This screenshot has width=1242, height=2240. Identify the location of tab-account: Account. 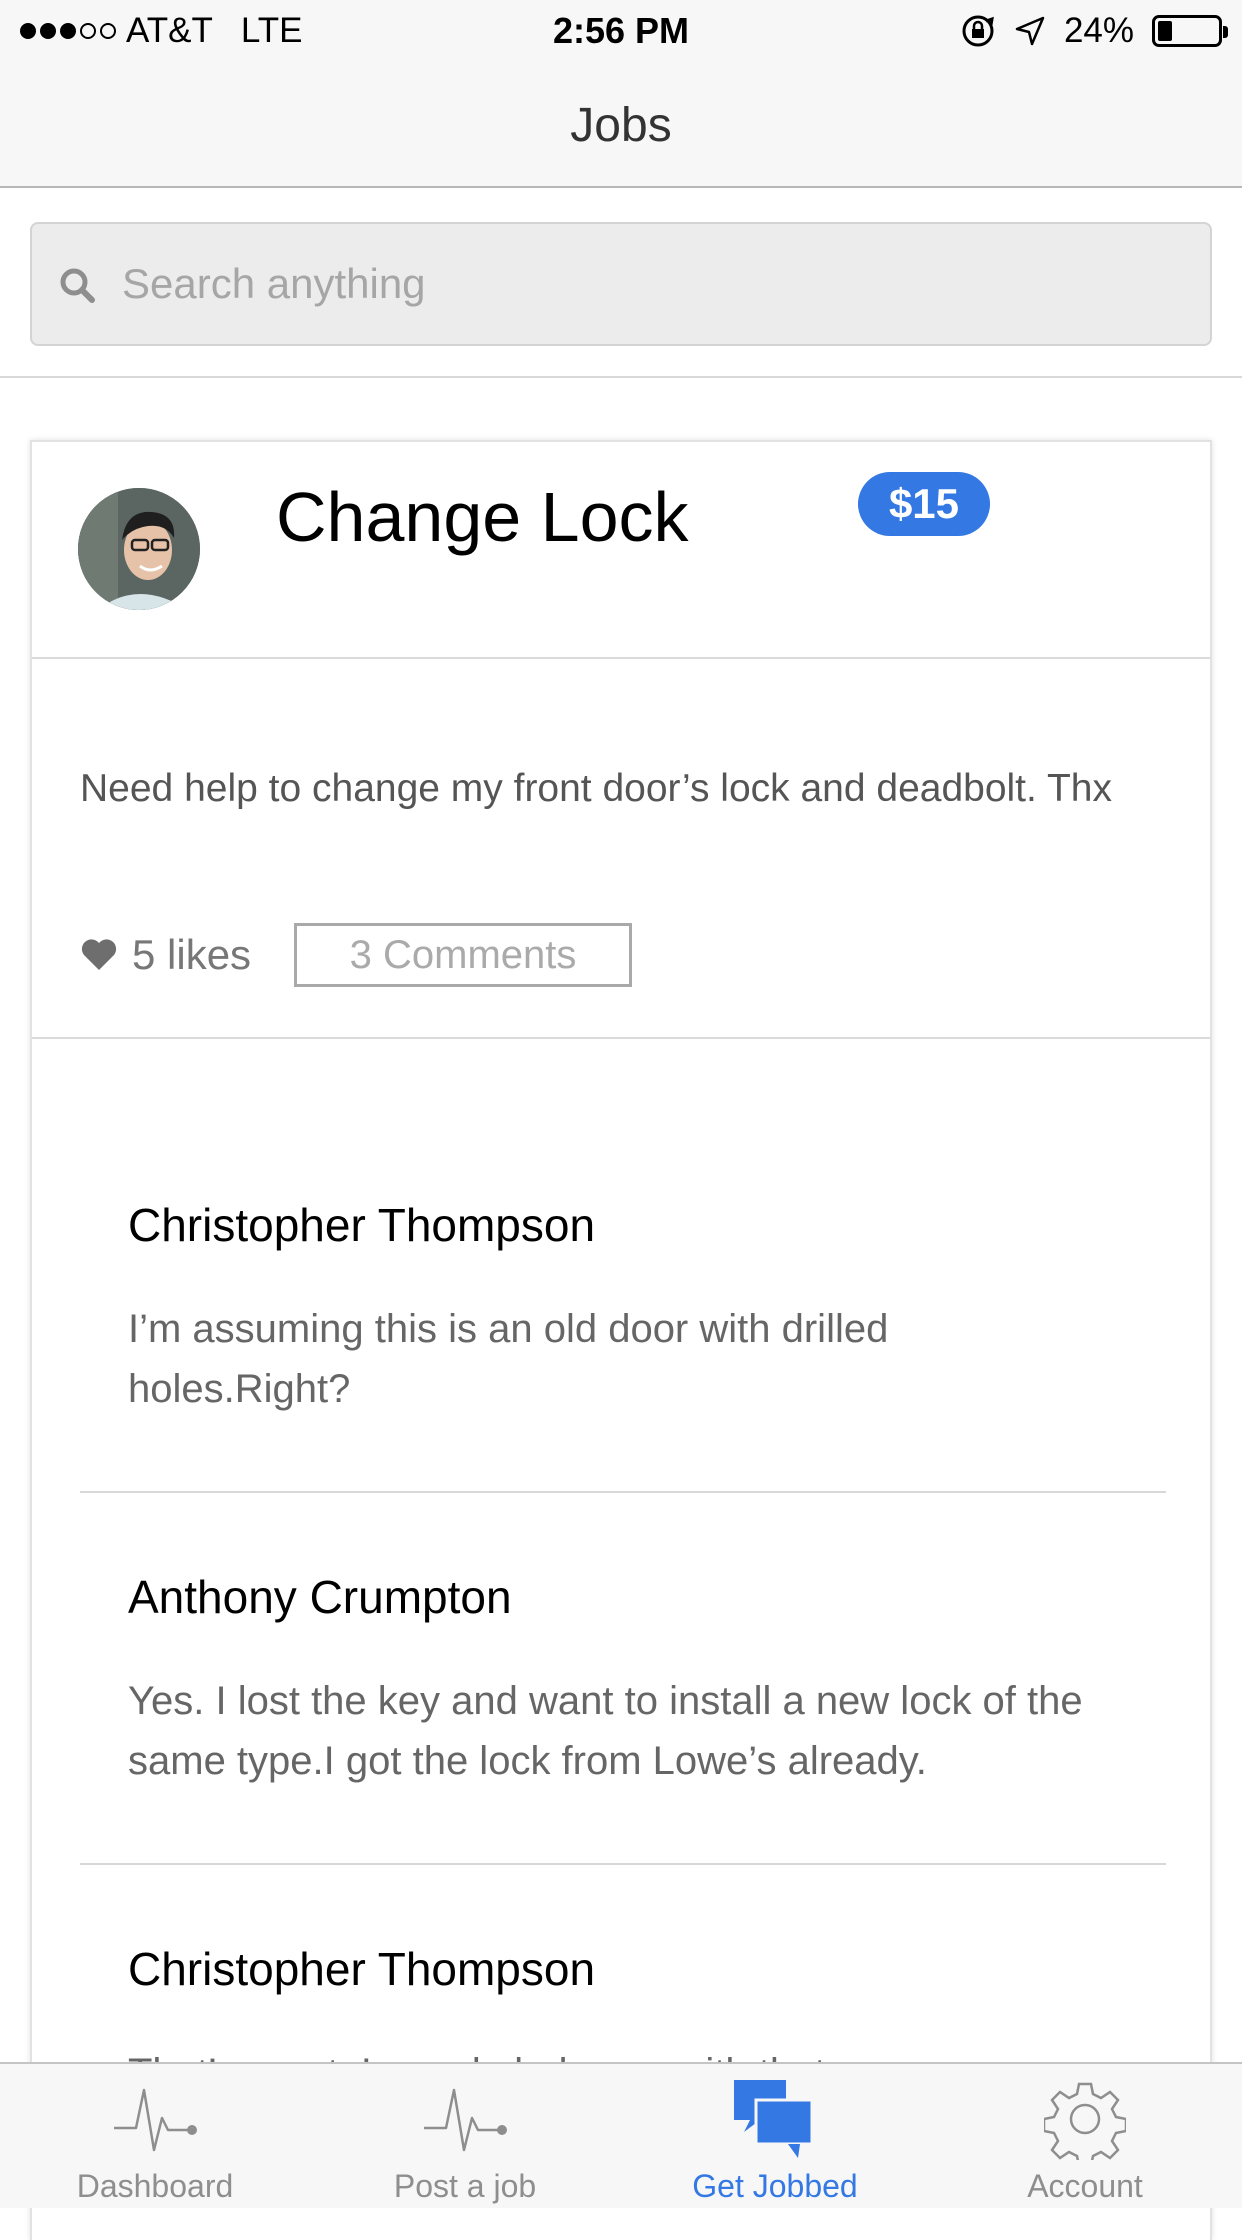
(1085, 2136).